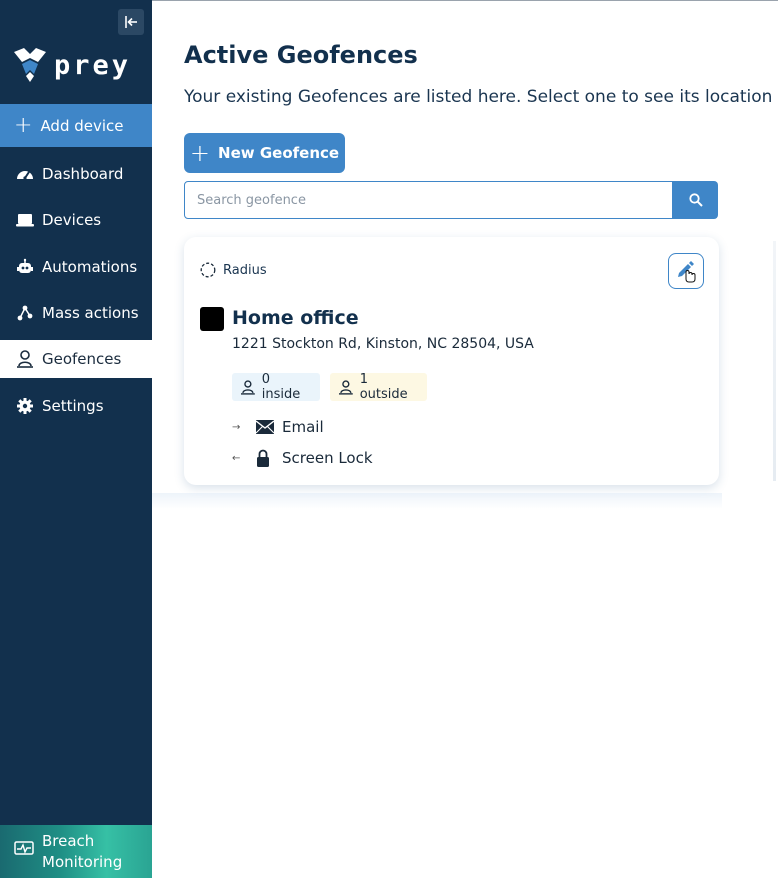  What do you see at coordinates (269, 458) in the screenshot?
I see `lock-icon` at bounding box center [269, 458].